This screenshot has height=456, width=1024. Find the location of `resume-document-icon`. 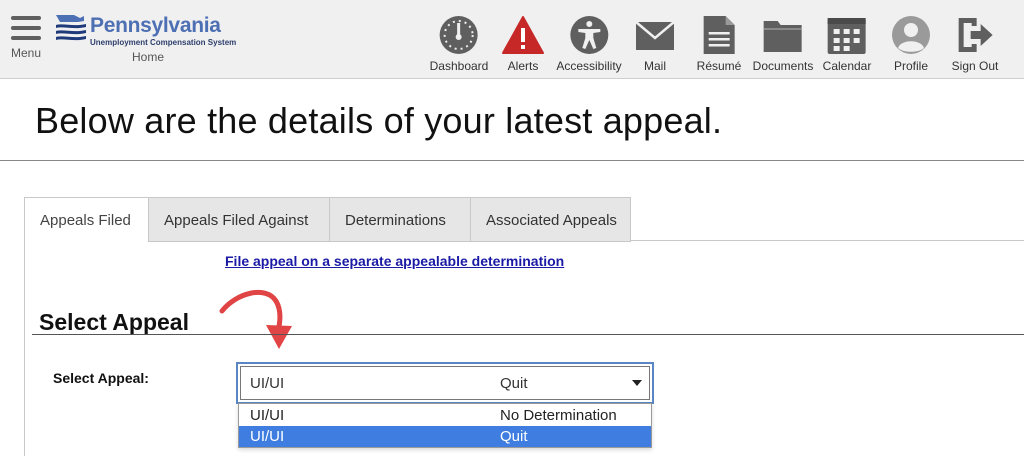

resume-document-icon is located at coordinates (719, 35).